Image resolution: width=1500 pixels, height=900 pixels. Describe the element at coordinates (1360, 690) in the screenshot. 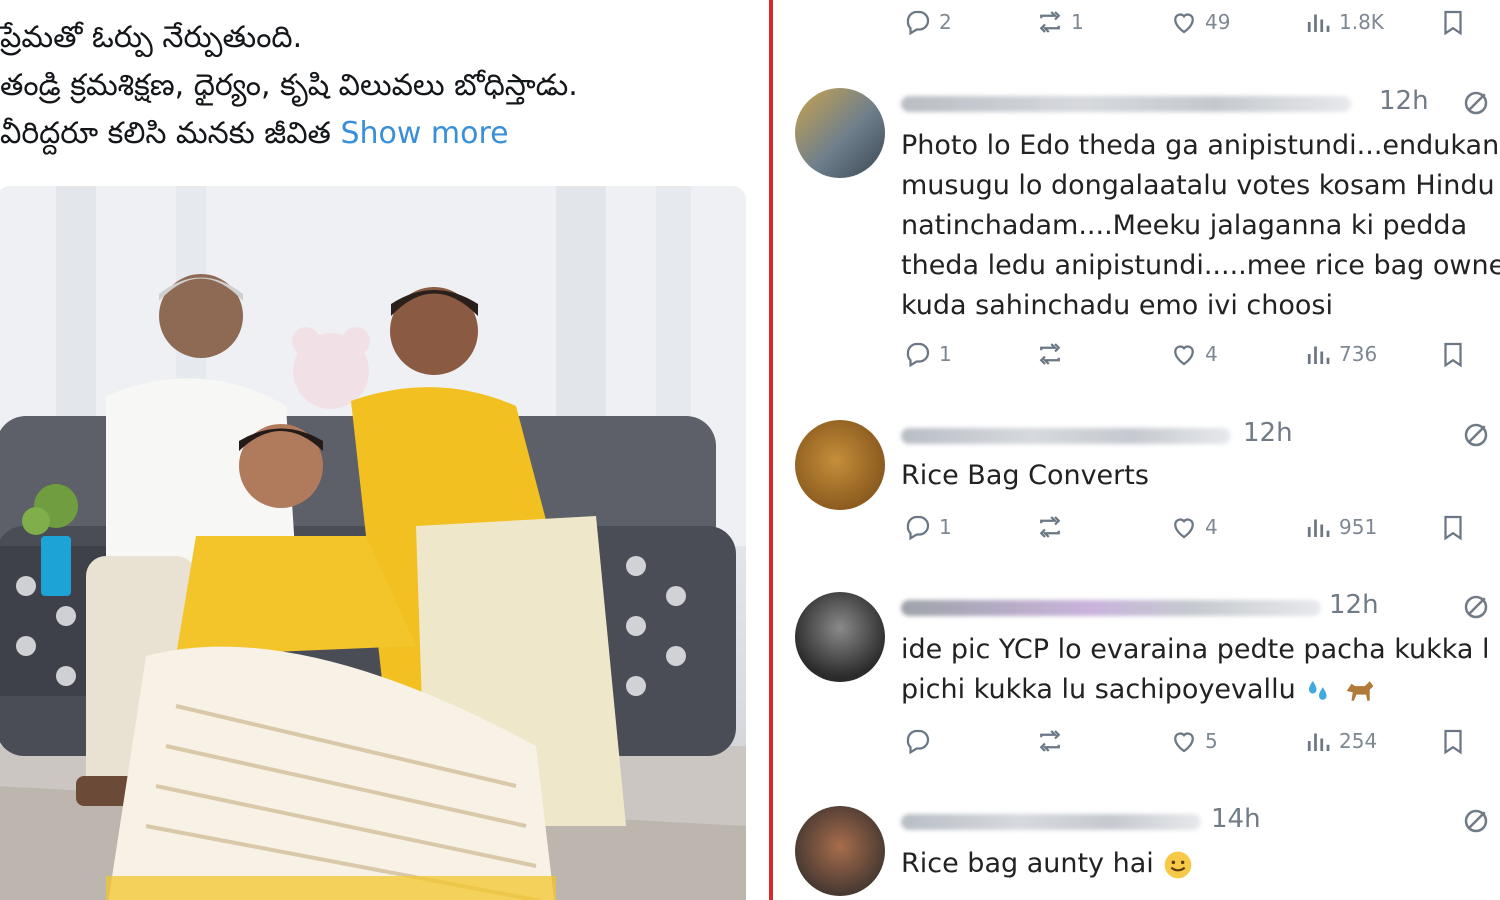

I see `dog-icon` at that location.